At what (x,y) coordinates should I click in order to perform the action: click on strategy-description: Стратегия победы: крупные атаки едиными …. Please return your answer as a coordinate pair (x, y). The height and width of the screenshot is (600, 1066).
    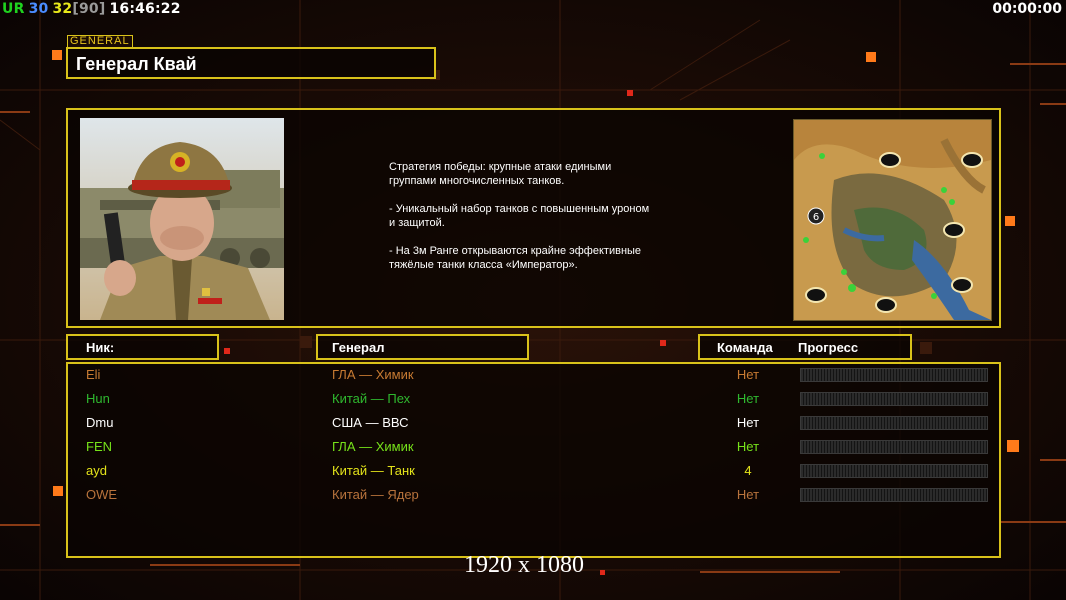
    Looking at the image, I should click on (554, 223).